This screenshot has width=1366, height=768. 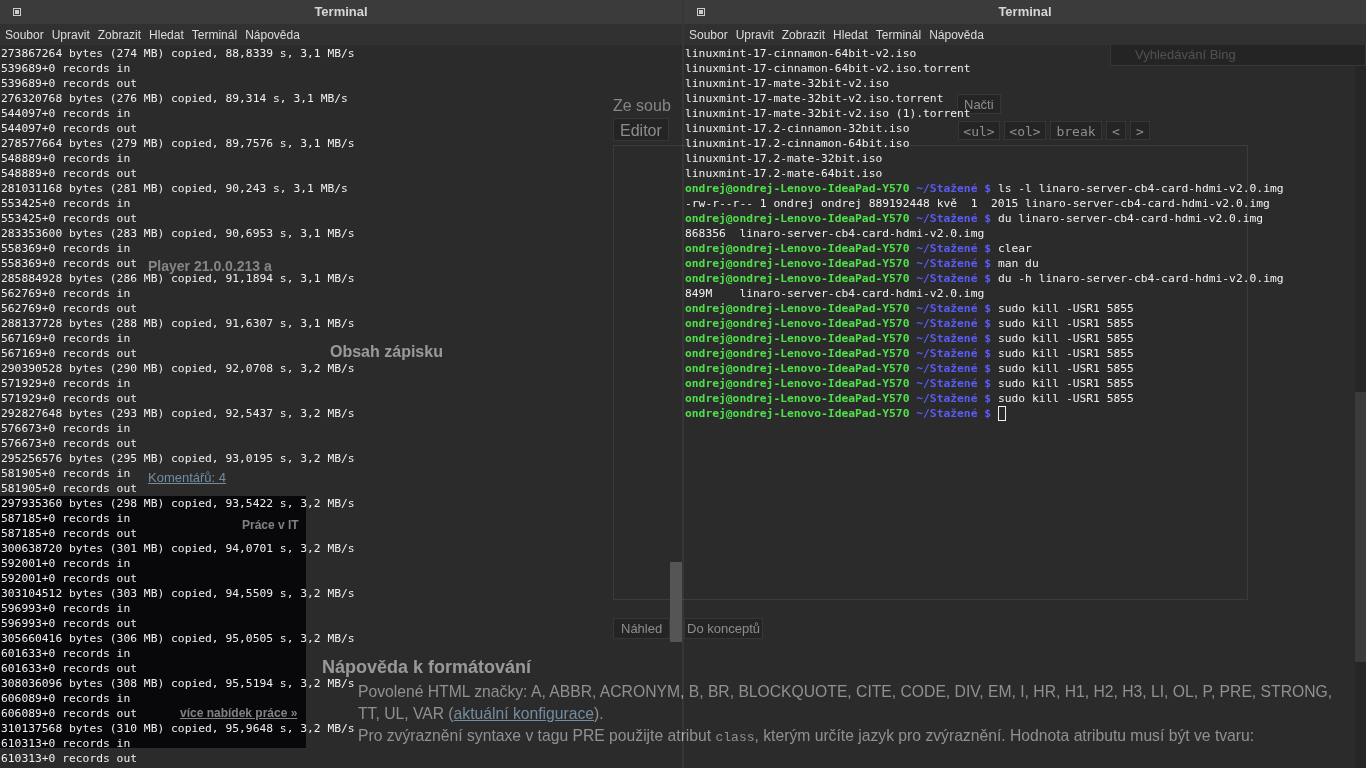 I want to click on terminal-line: linuxmint-17-cinnamon-64bit-v2.iso, so click(x=801, y=53).